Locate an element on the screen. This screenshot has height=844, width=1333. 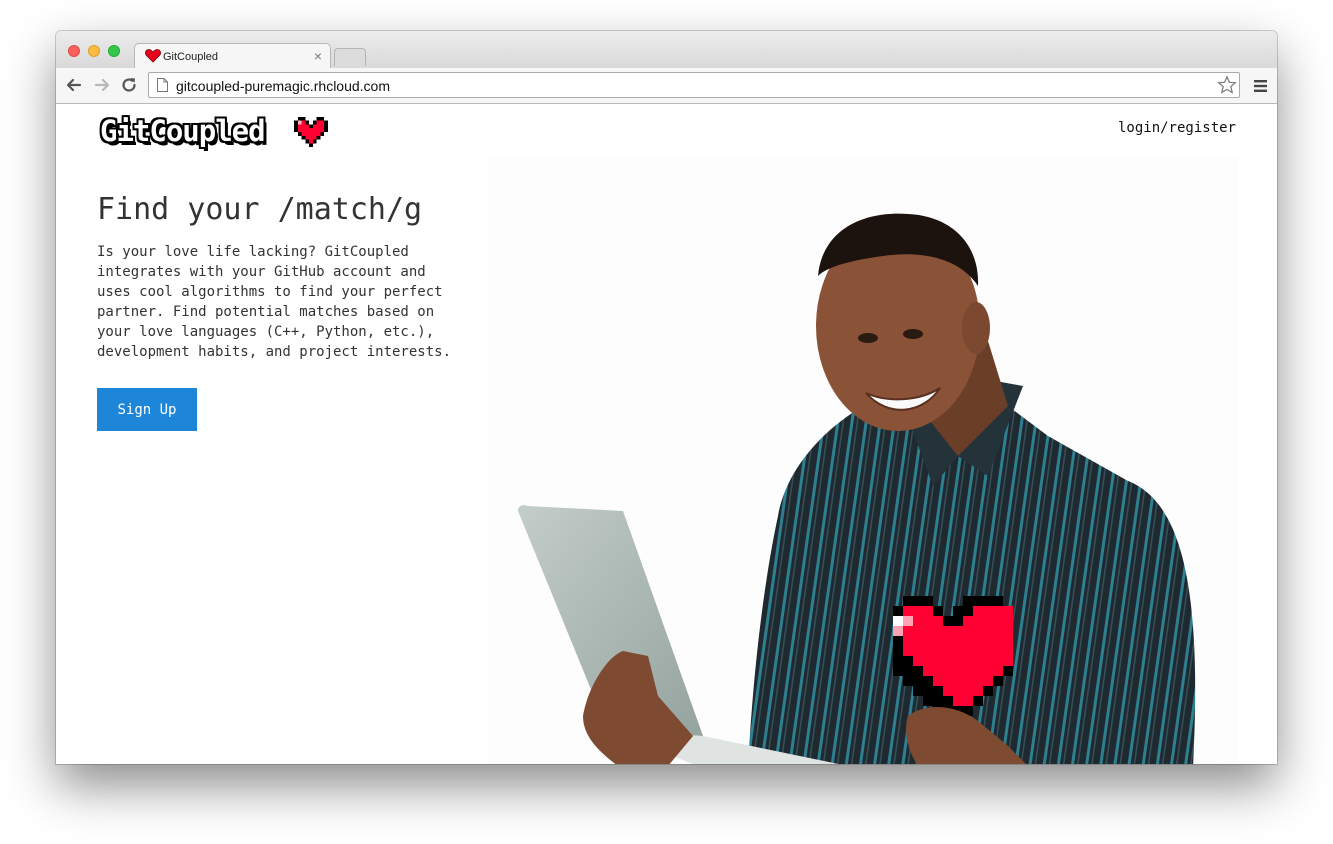
browser-toolbar: gitcoupled-puremagic.rhcloud.com is located at coordinates (666, 86).